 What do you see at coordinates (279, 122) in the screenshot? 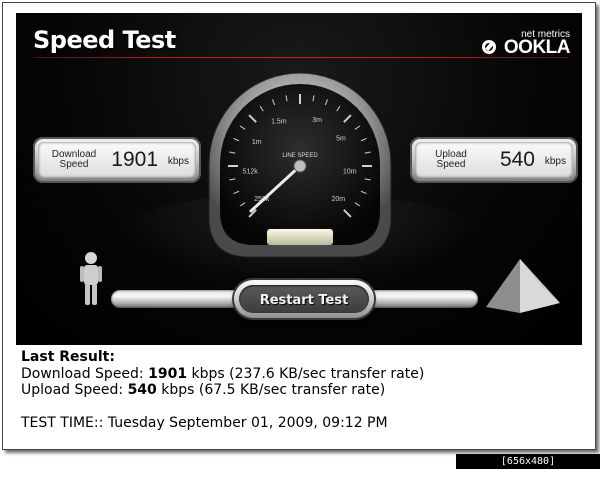
I see `gauge-tick-label: 1.5m` at bounding box center [279, 122].